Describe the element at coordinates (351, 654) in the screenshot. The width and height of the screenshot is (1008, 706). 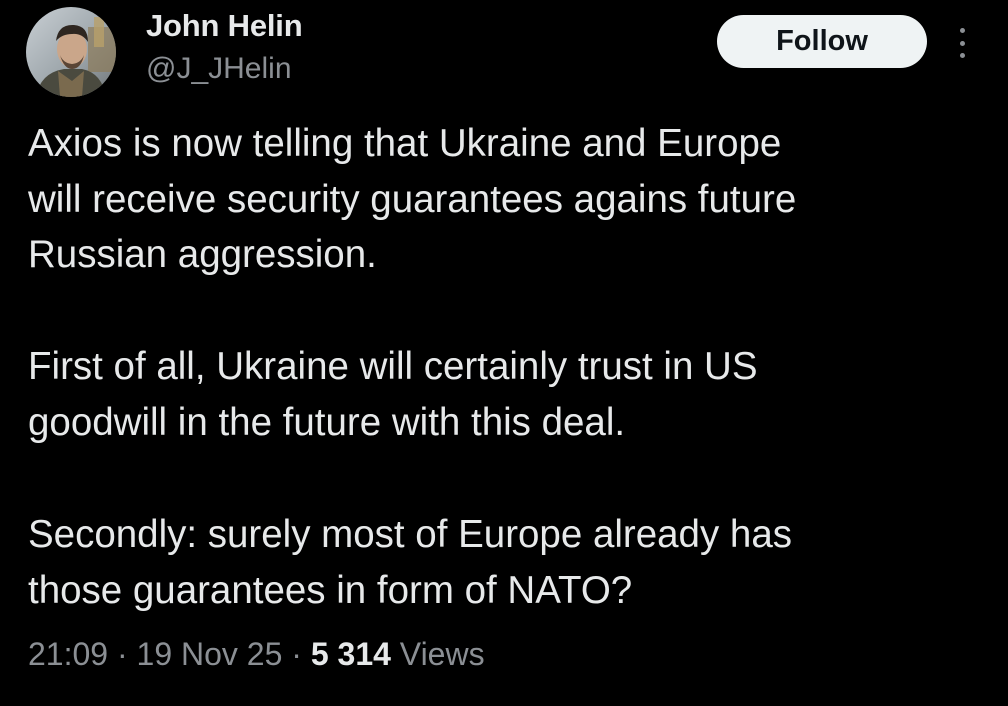
I see `views-count: 5 314` at that location.